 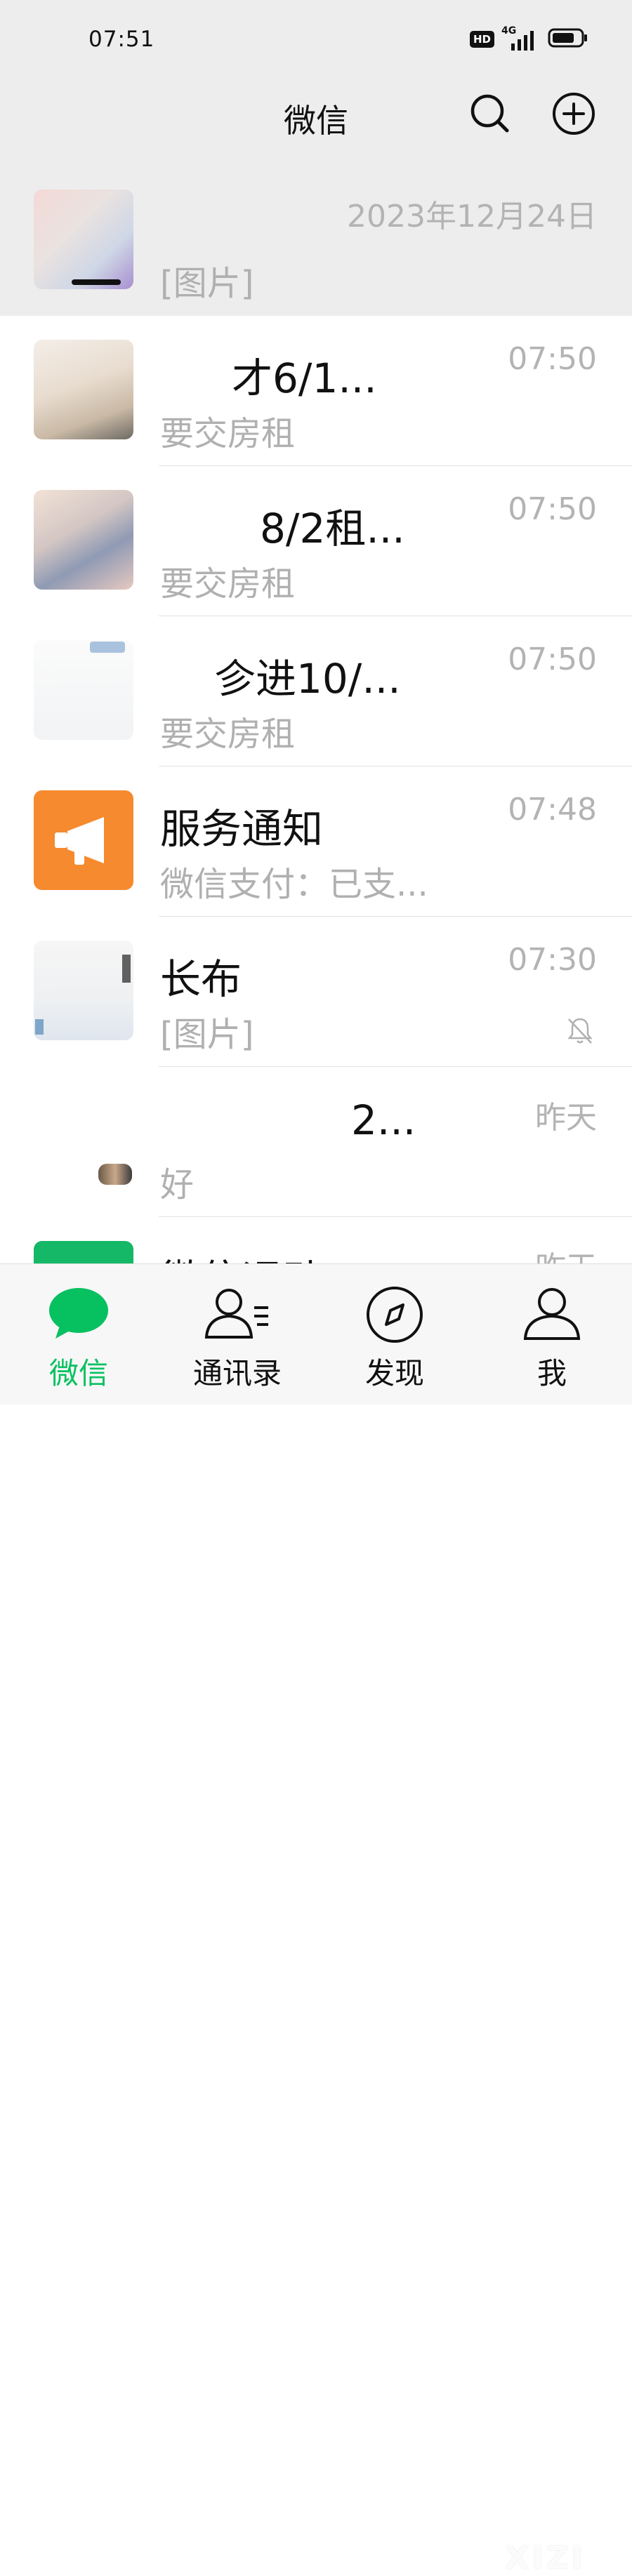 What do you see at coordinates (394, 1373) in the screenshot?
I see `tab-label: 发现` at bounding box center [394, 1373].